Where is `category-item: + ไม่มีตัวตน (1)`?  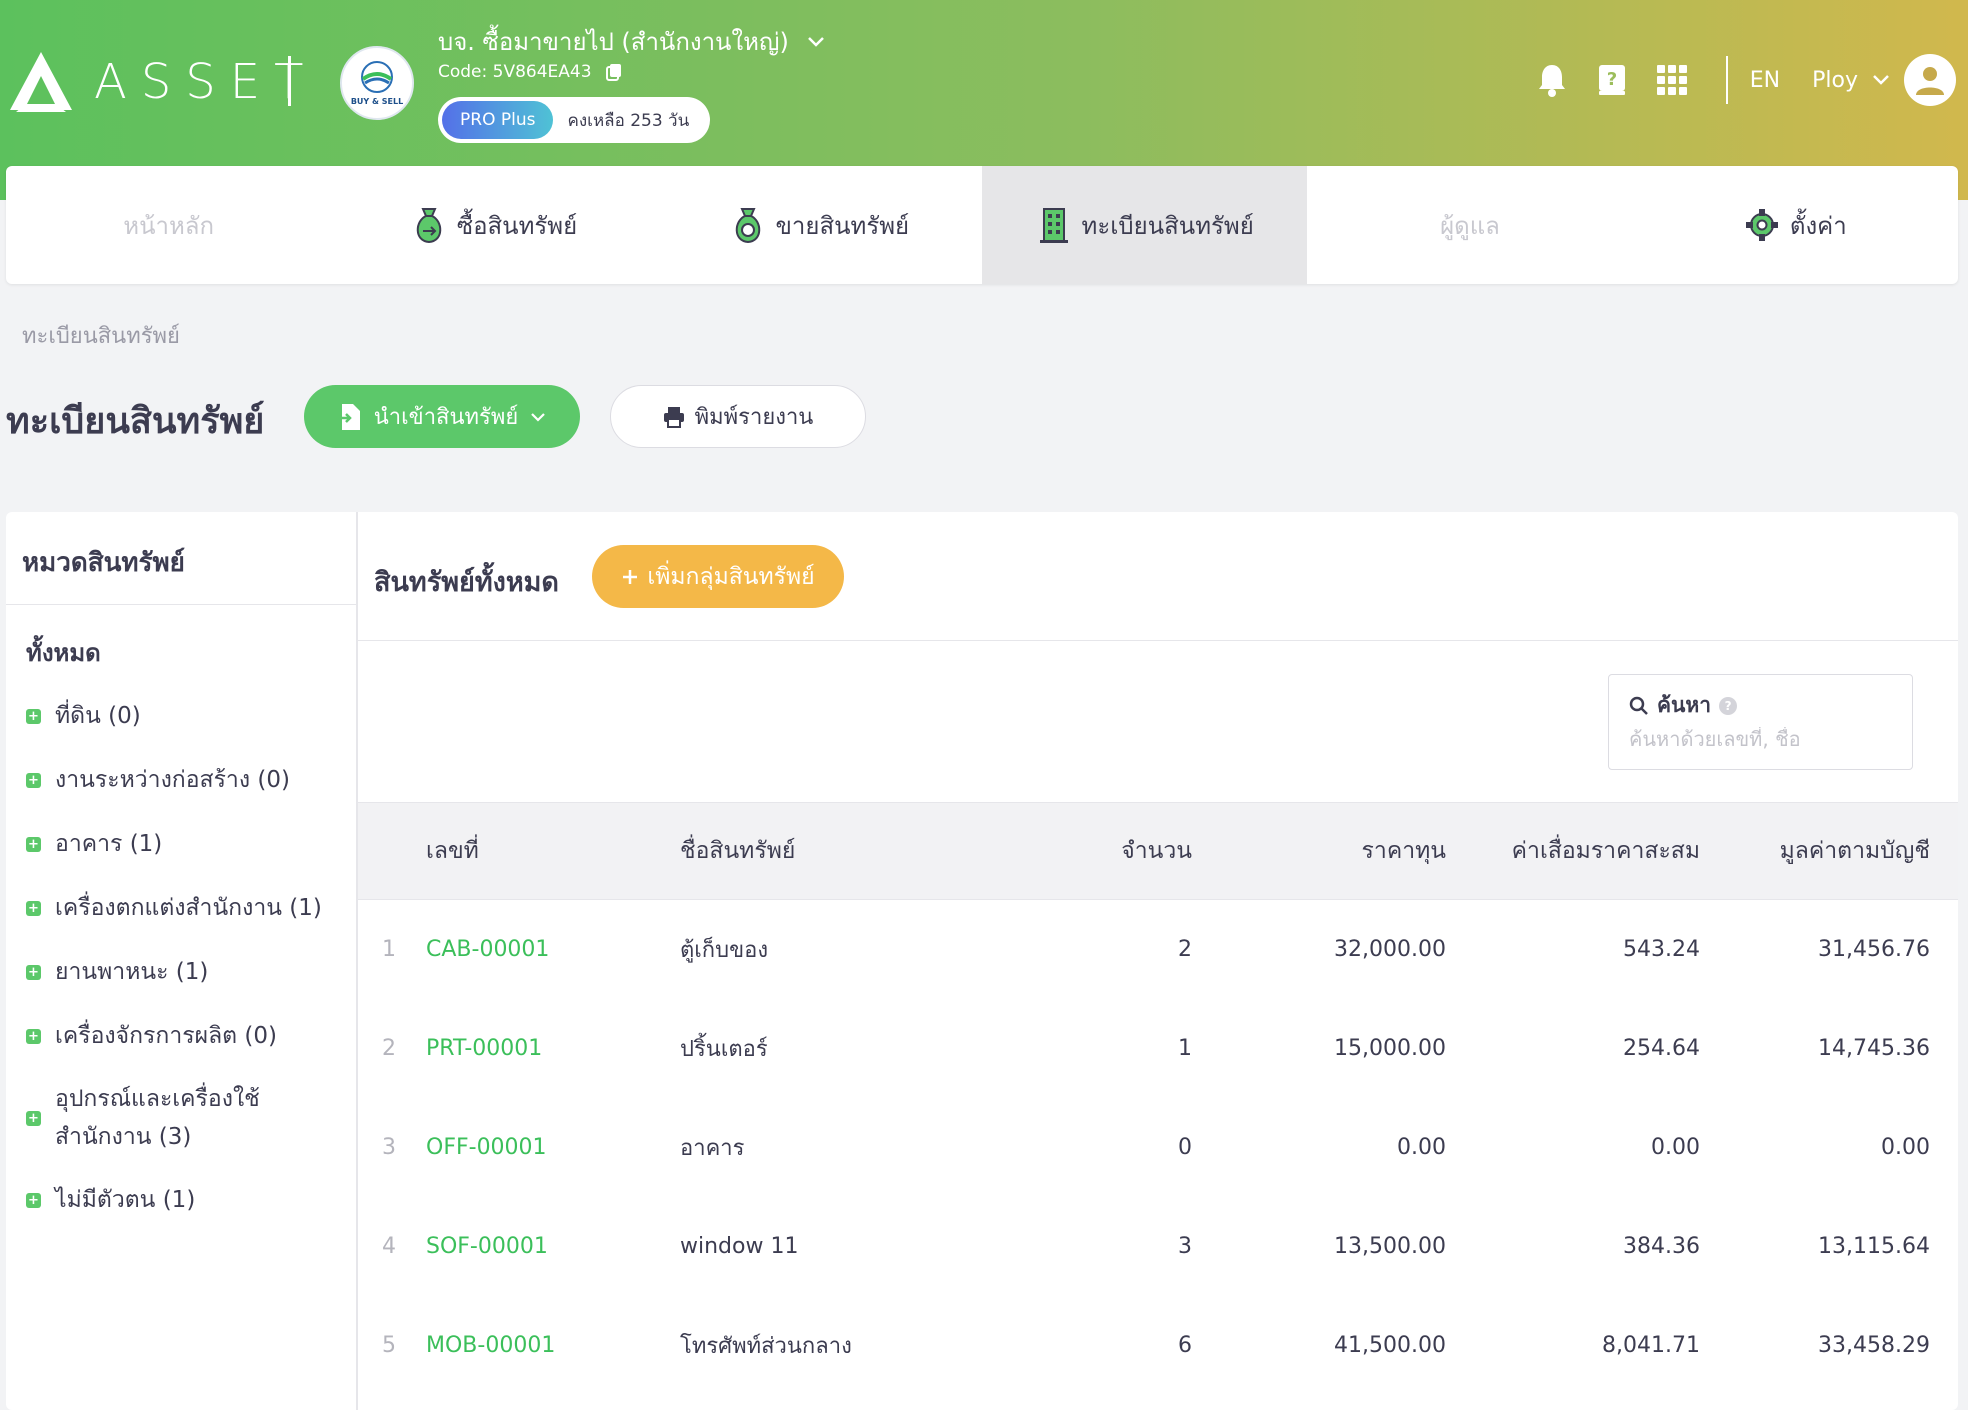 category-item: + ไม่มีตัวตน (1) is located at coordinates (191, 1200).